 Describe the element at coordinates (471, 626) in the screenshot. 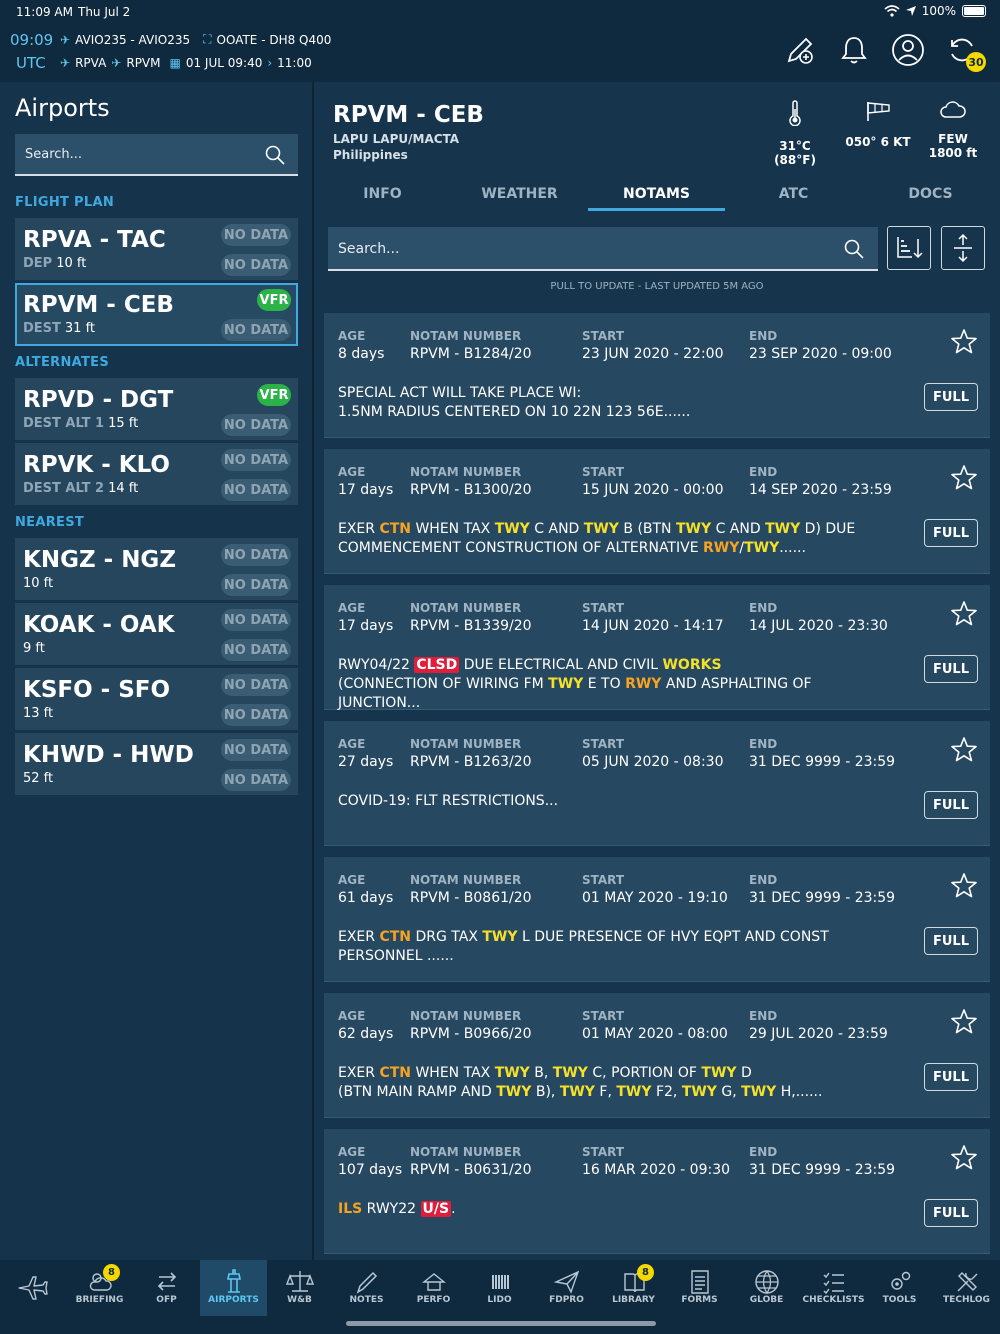

I see `notam-number: RPVM - B1339/20` at that location.